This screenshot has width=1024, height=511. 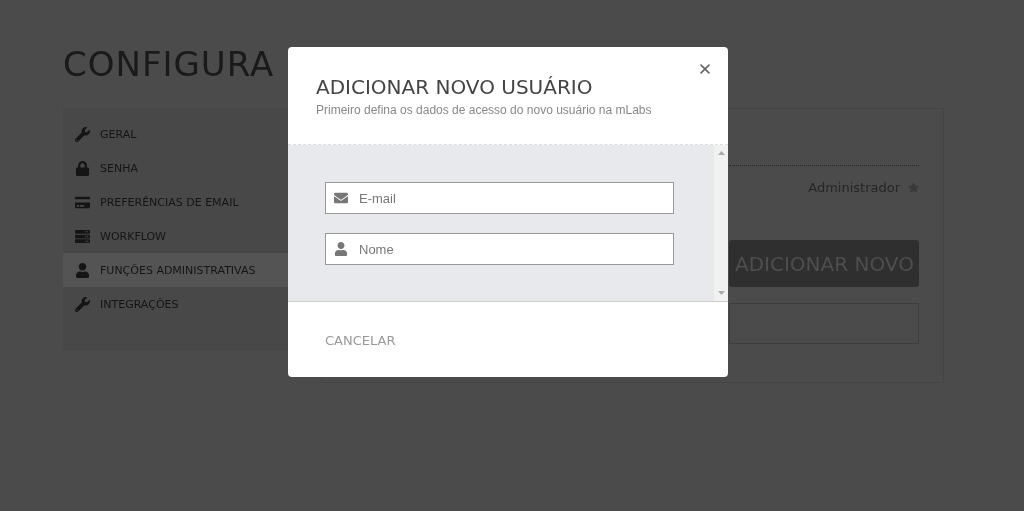 I want to click on server-icon, so click(x=82, y=236).